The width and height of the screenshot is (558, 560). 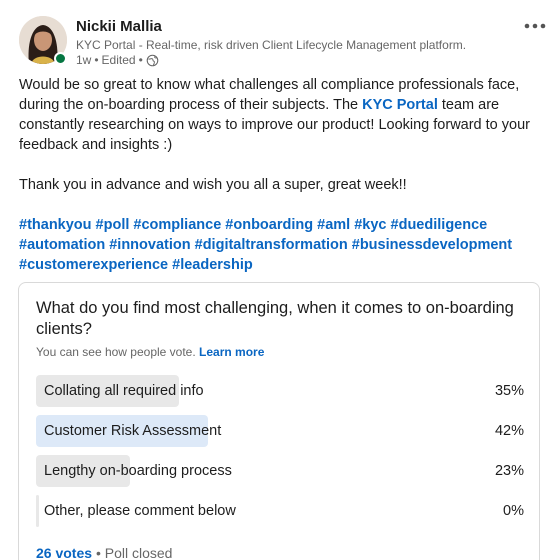 I want to click on hashtag-link: #thankyou, so click(x=55, y=225).